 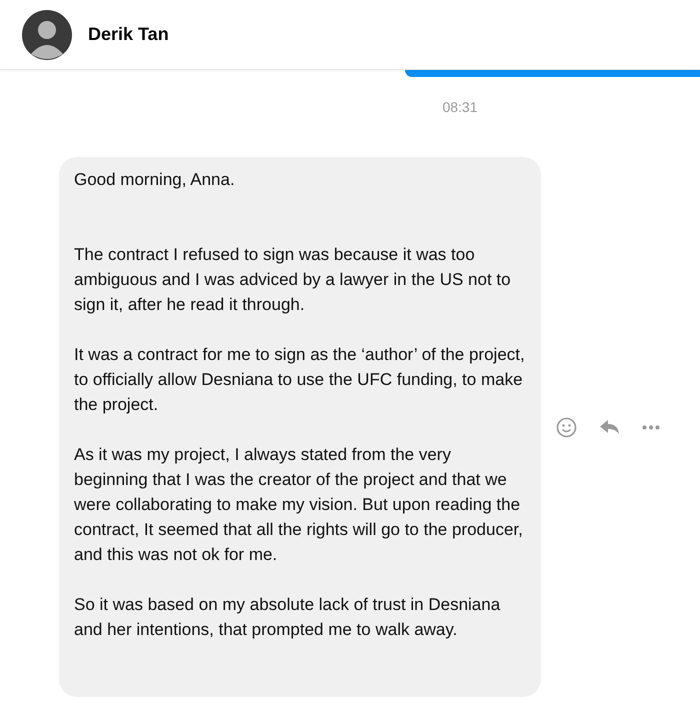 I want to click on message-text: The contract I refused to sign was because it was too ambiguous and I was adviced by a lawyer in the US not to sign it, after he read it through., so click(x=293, y=280).